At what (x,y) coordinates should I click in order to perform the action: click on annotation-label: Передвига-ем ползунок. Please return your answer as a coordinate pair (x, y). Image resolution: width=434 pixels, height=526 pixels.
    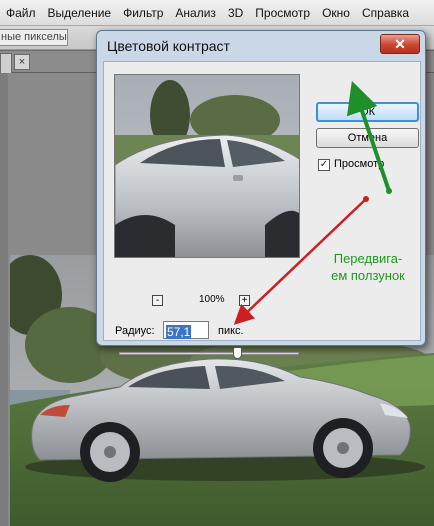
    Looking at the image, I should click on (368, 267).